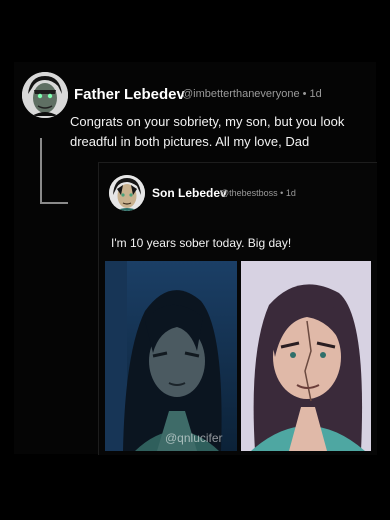 The height and width of the screenshot is (520, 390). What do you see at coordinates (258, 193) in the screenshot?
I see `son-handle-meta: @thebestboss • 1d` at bounding box center [258, 193].